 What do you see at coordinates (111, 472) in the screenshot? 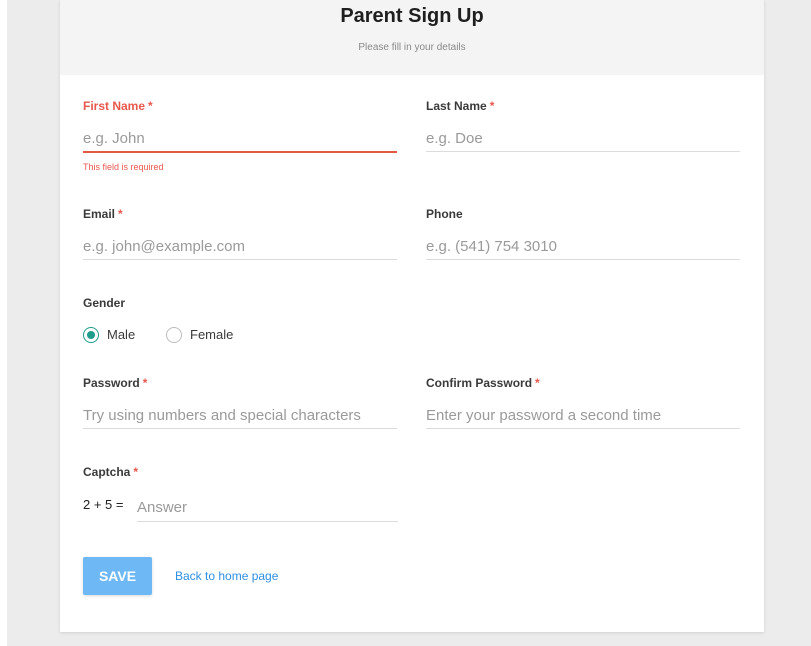
I see `captcha-label: Captcha *` at bounding box center [111, 472].